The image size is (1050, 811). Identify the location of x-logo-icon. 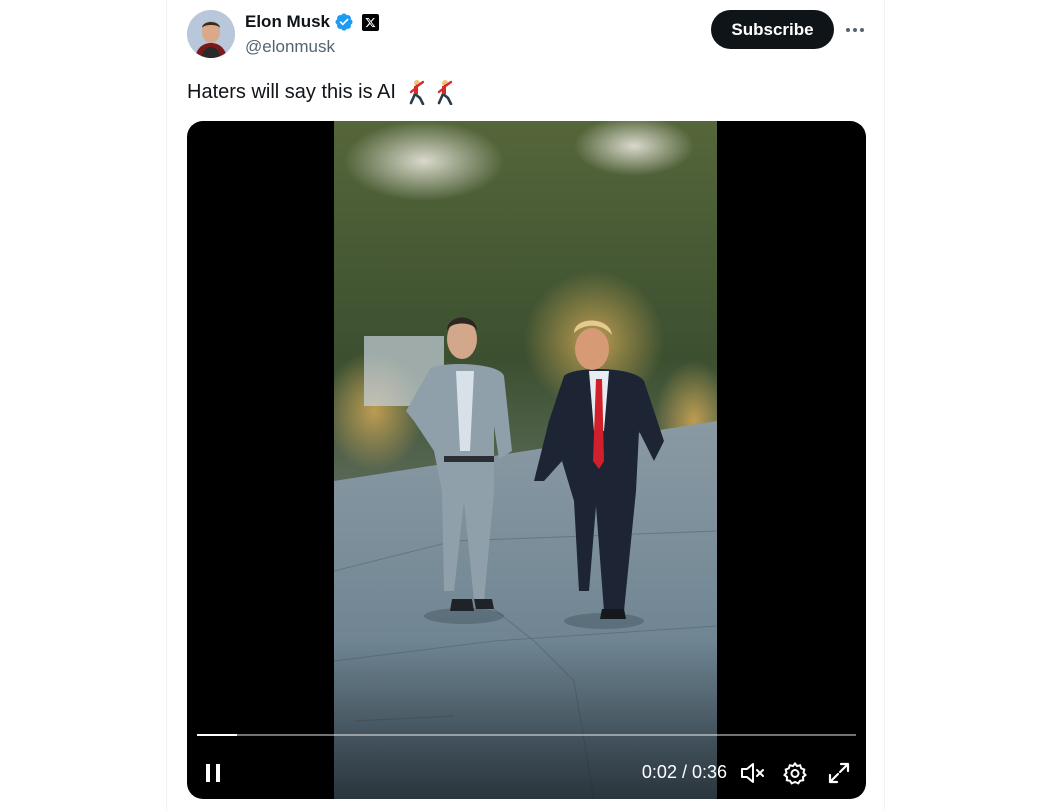
(371, 22).